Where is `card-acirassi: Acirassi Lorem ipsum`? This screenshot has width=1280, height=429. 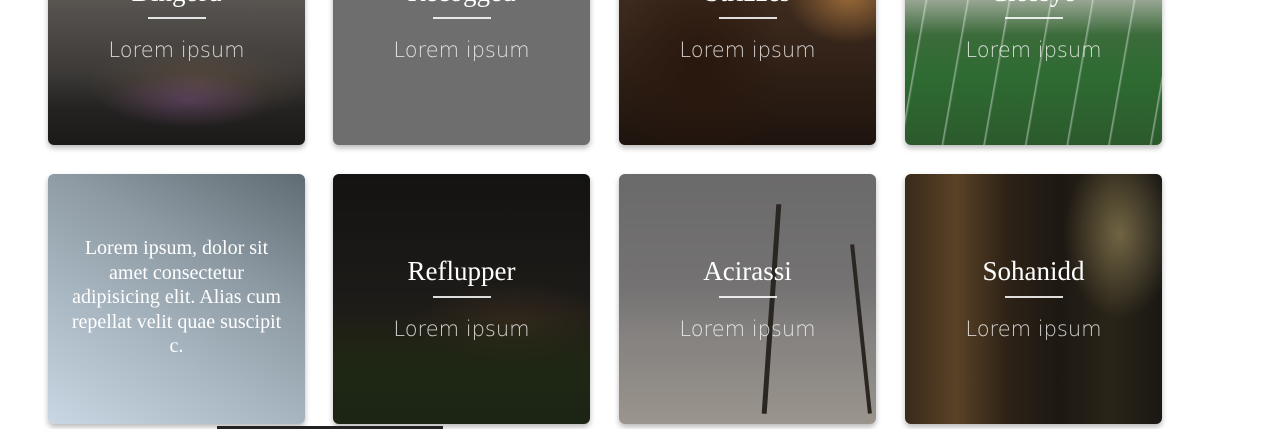
card-acirassi: Acirassi Lorem ipsum is located at coordinates (747, 299).